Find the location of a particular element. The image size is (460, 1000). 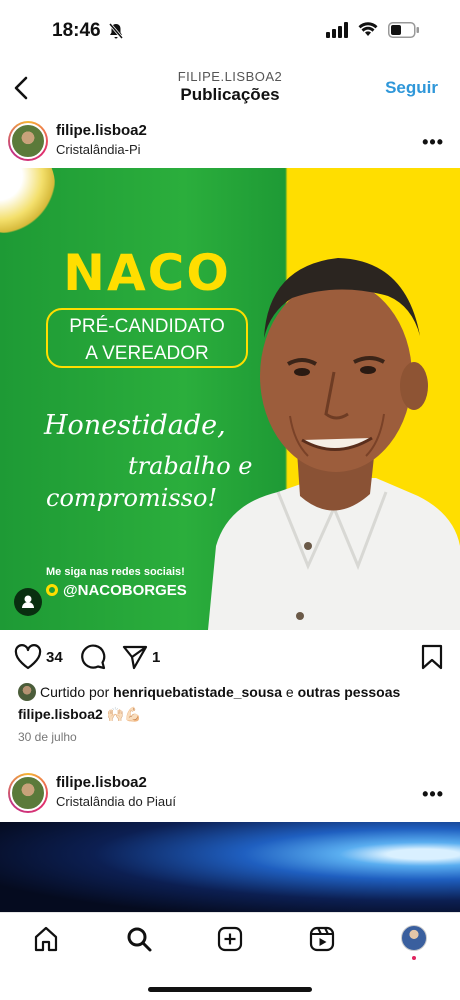

status-bar: 18:46 is located at coordinates (230, 30).